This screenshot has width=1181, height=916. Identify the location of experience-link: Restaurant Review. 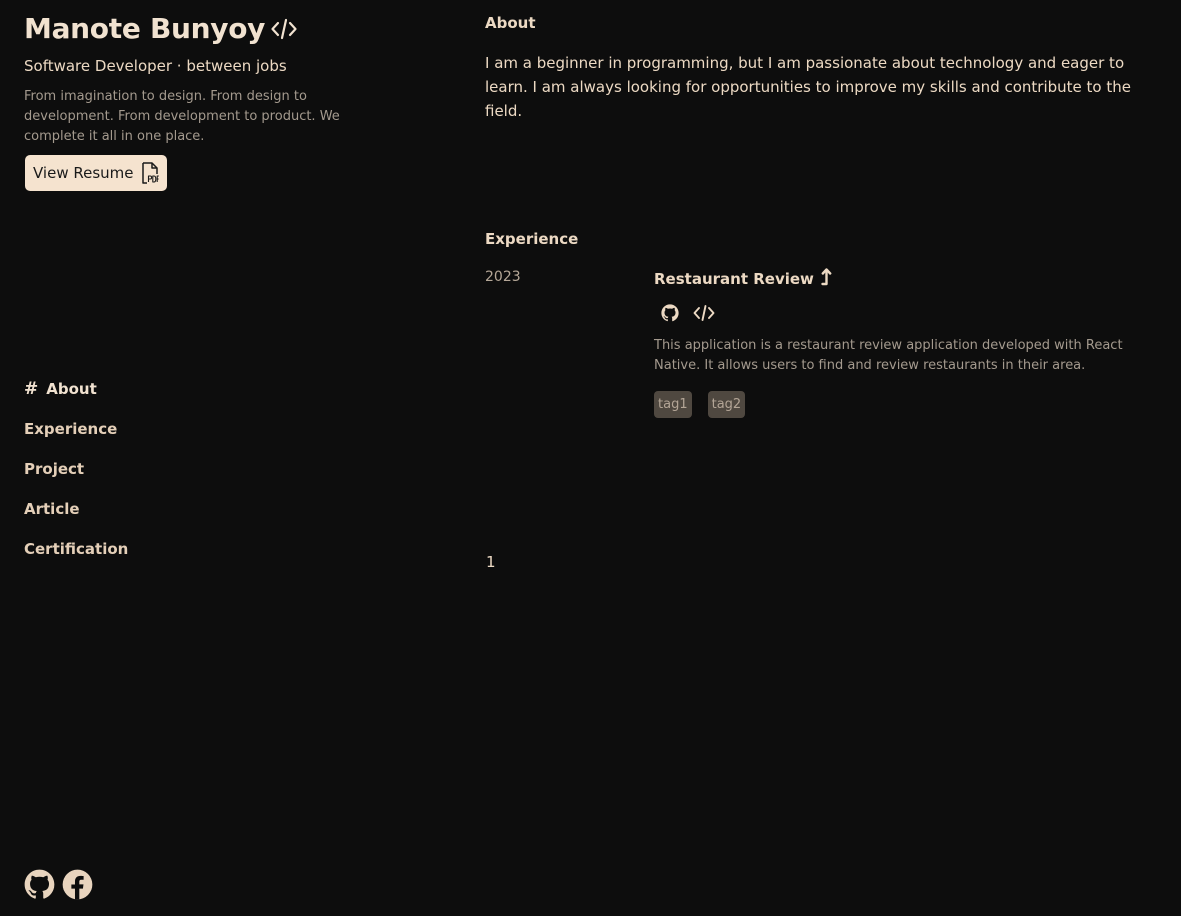
(909, 279).